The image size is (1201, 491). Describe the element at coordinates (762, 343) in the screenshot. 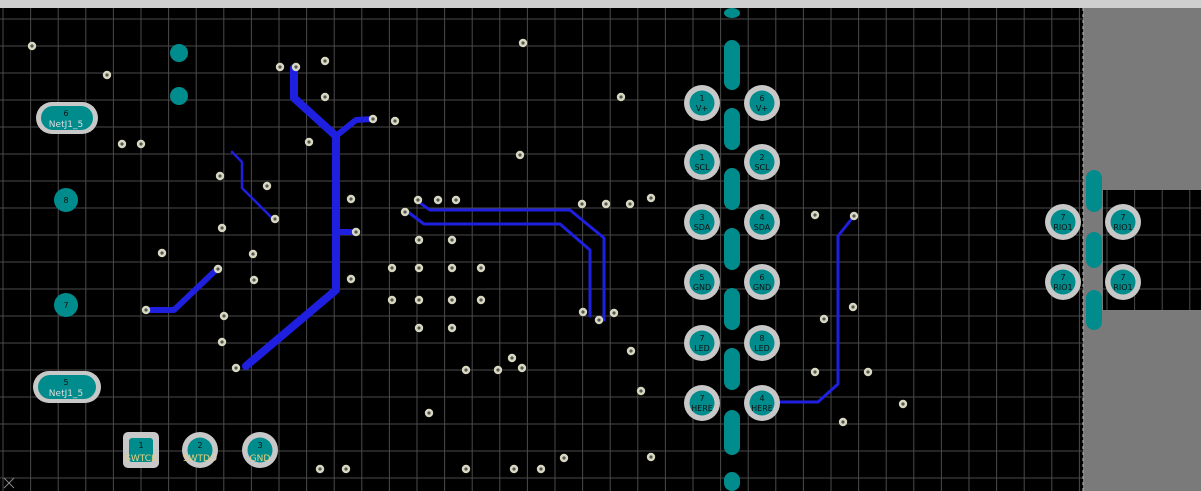

I see `header-pad: 8LED` at that location.